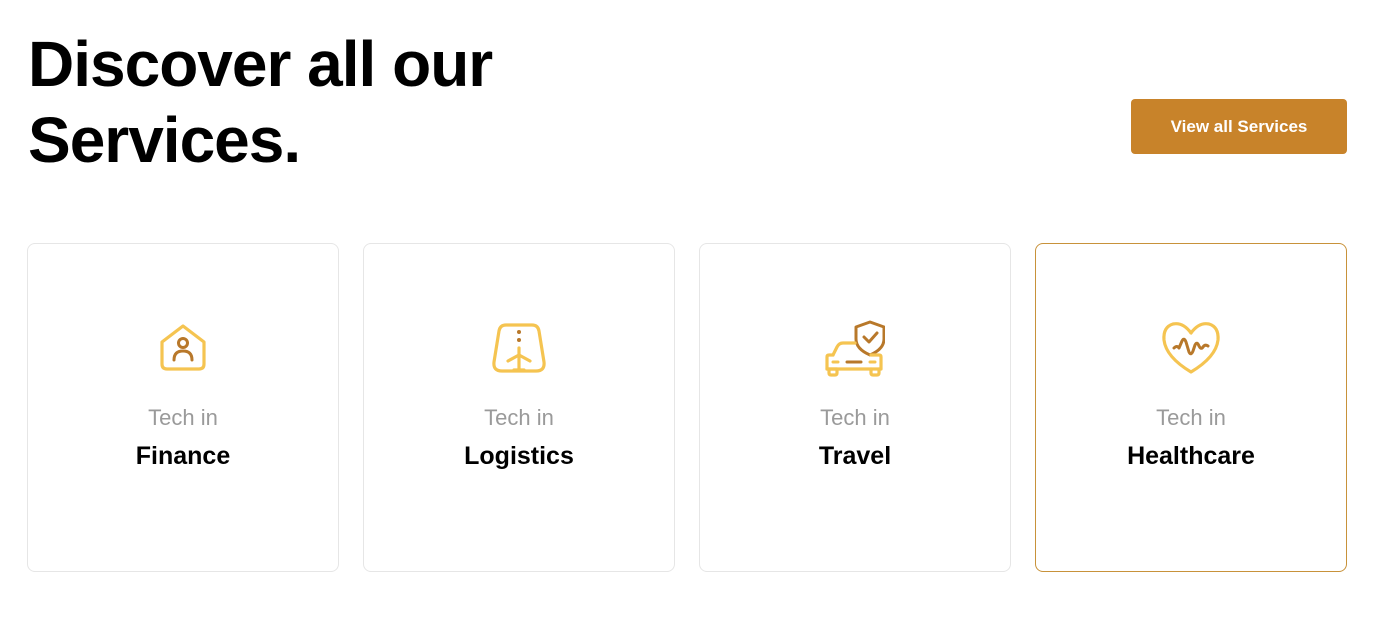 The height and width of the screenshot is (619, 1375). Describe the element at coordinates (164, 140) in the screenshot. I see `page-title-line-2: Services.` at that location.